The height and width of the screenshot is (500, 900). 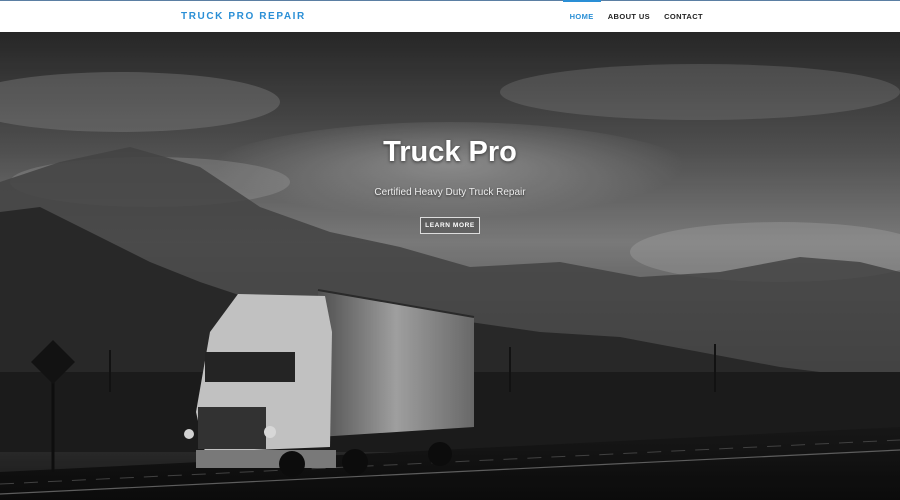 What do you see at coordinates (629, 16) in the screenshot?
I see `nav-link-about-us: ABOUT US` at bounding box center [629, 16].